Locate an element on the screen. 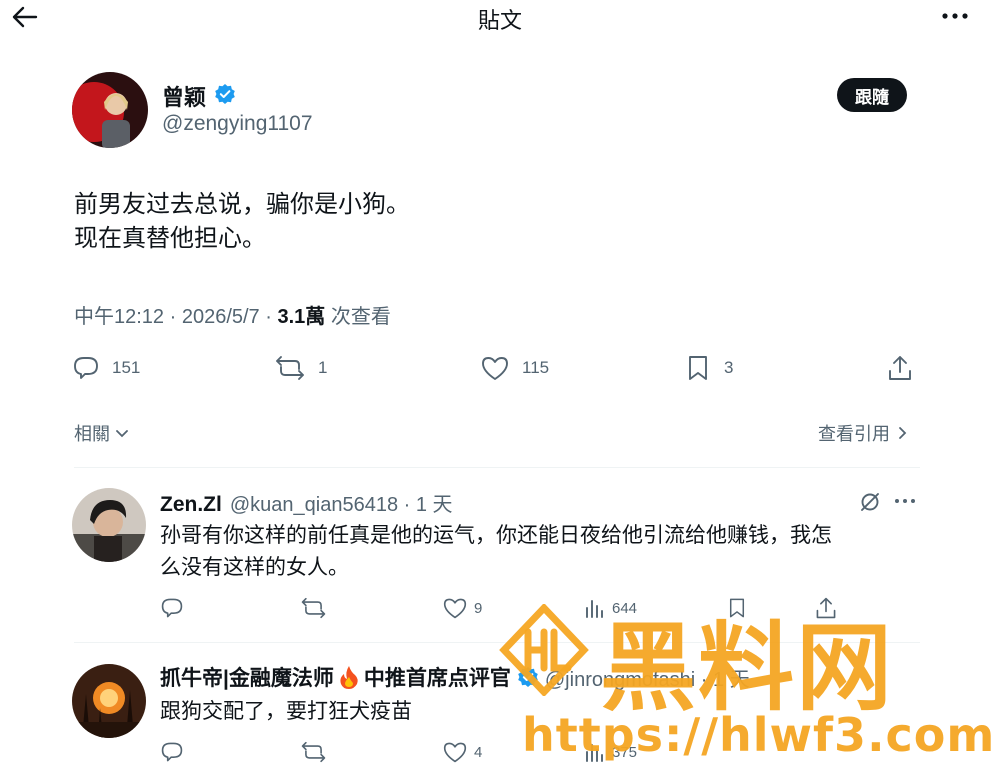  reply-like-count: 4 is located at coordinates (478, 752).